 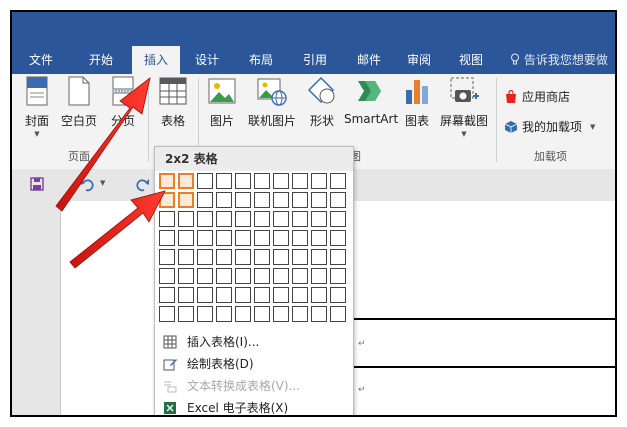 What do you see at coordinates (537, 96) in the screenshot?
I see `store-button: 应用商店` at bounding box center [537, 96].